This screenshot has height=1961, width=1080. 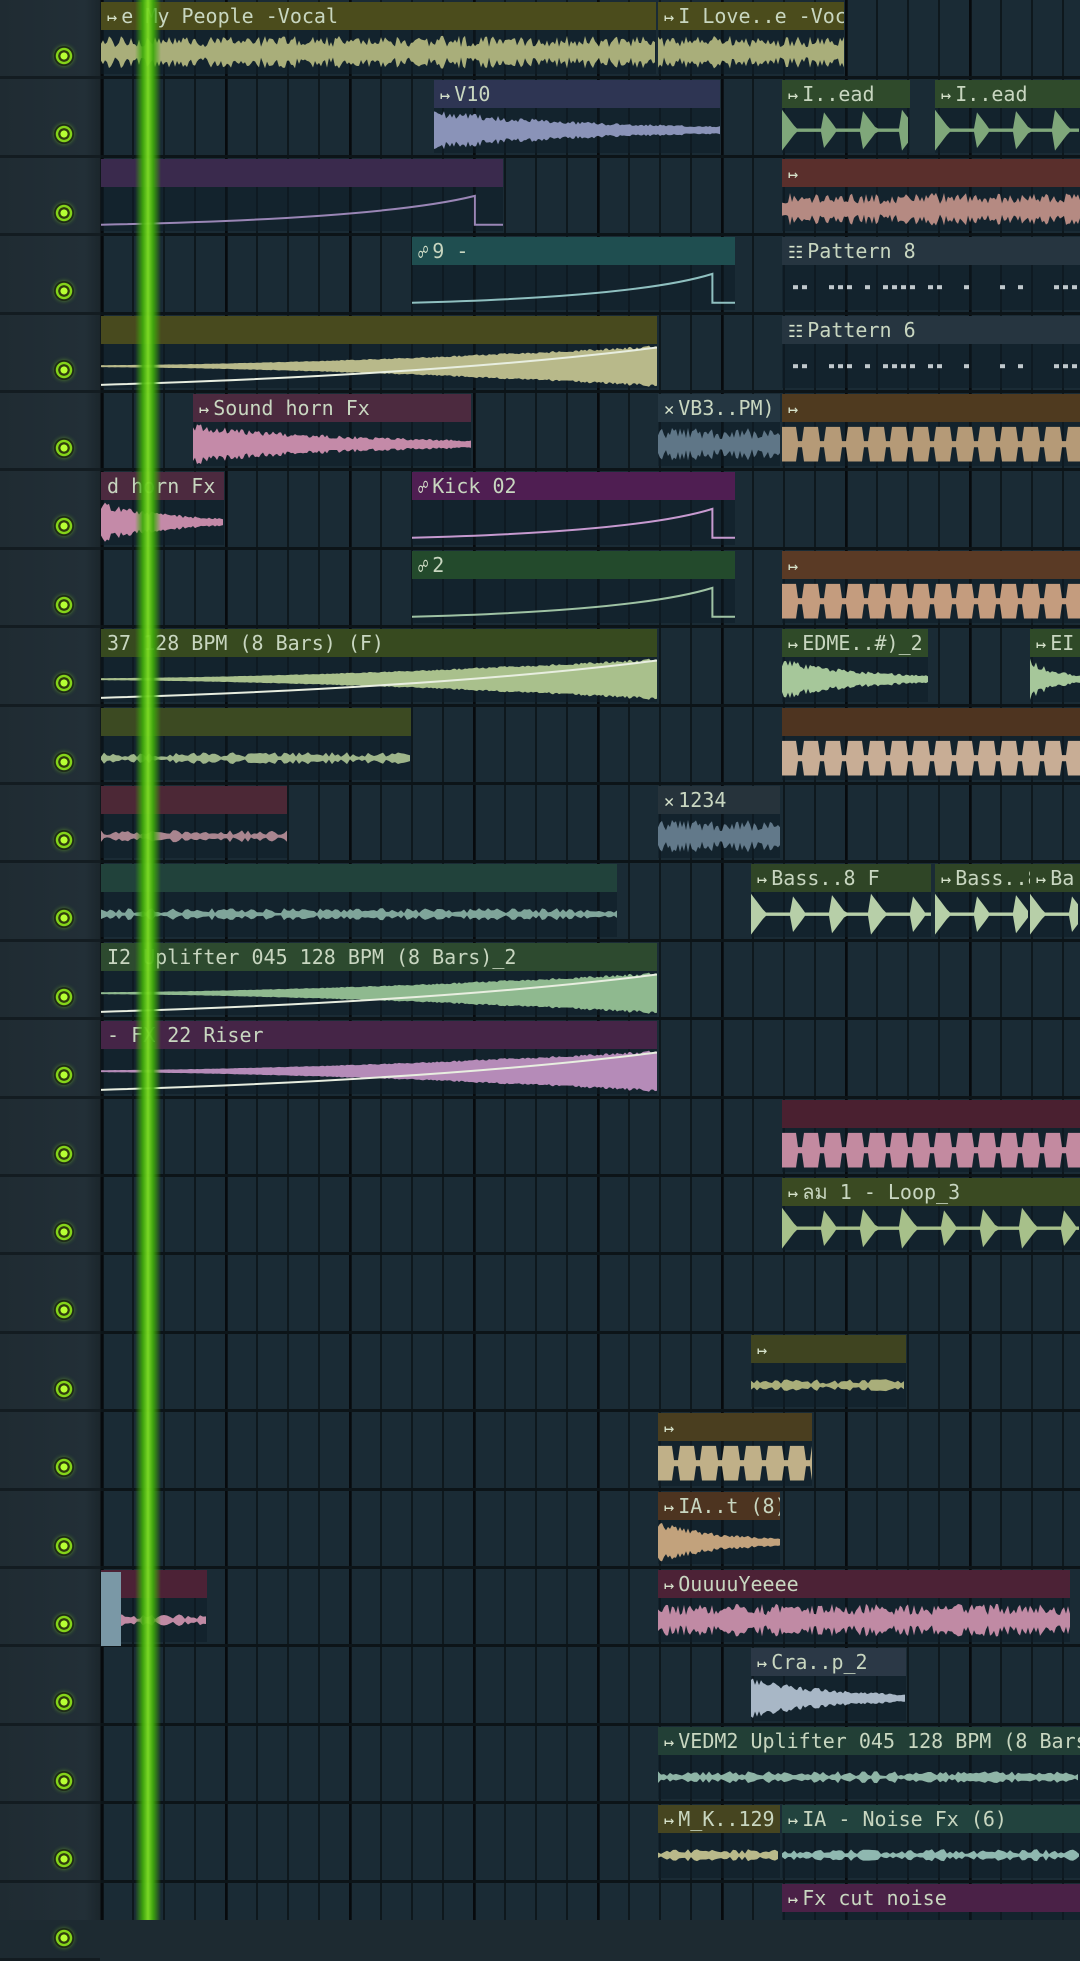 What do you see at coordinates (1055, 900) in the screenshot?
I see `playlist-clip: ↦ Ba` at bounding box center [1055, 900].